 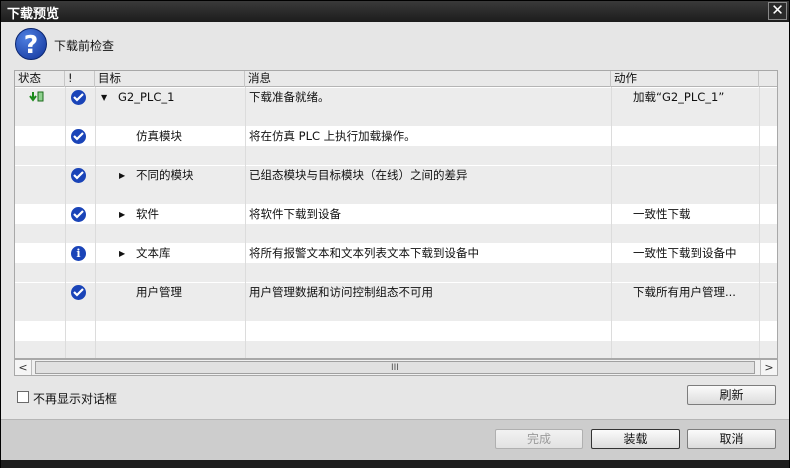 I want to click on table-header: 状态 ! 目标 消息 动作, so click(x=396, y=79).